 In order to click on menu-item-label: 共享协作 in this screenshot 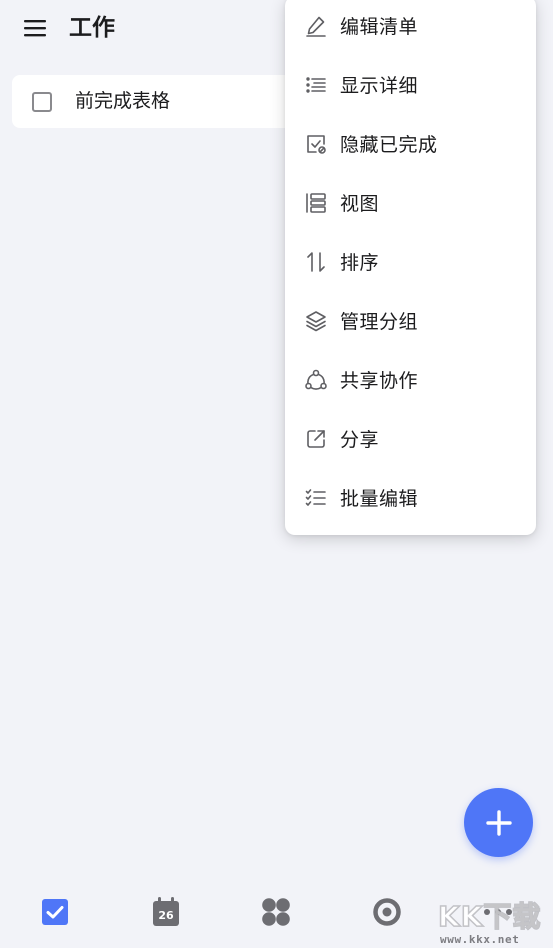, I will do `click(379, 381)`.